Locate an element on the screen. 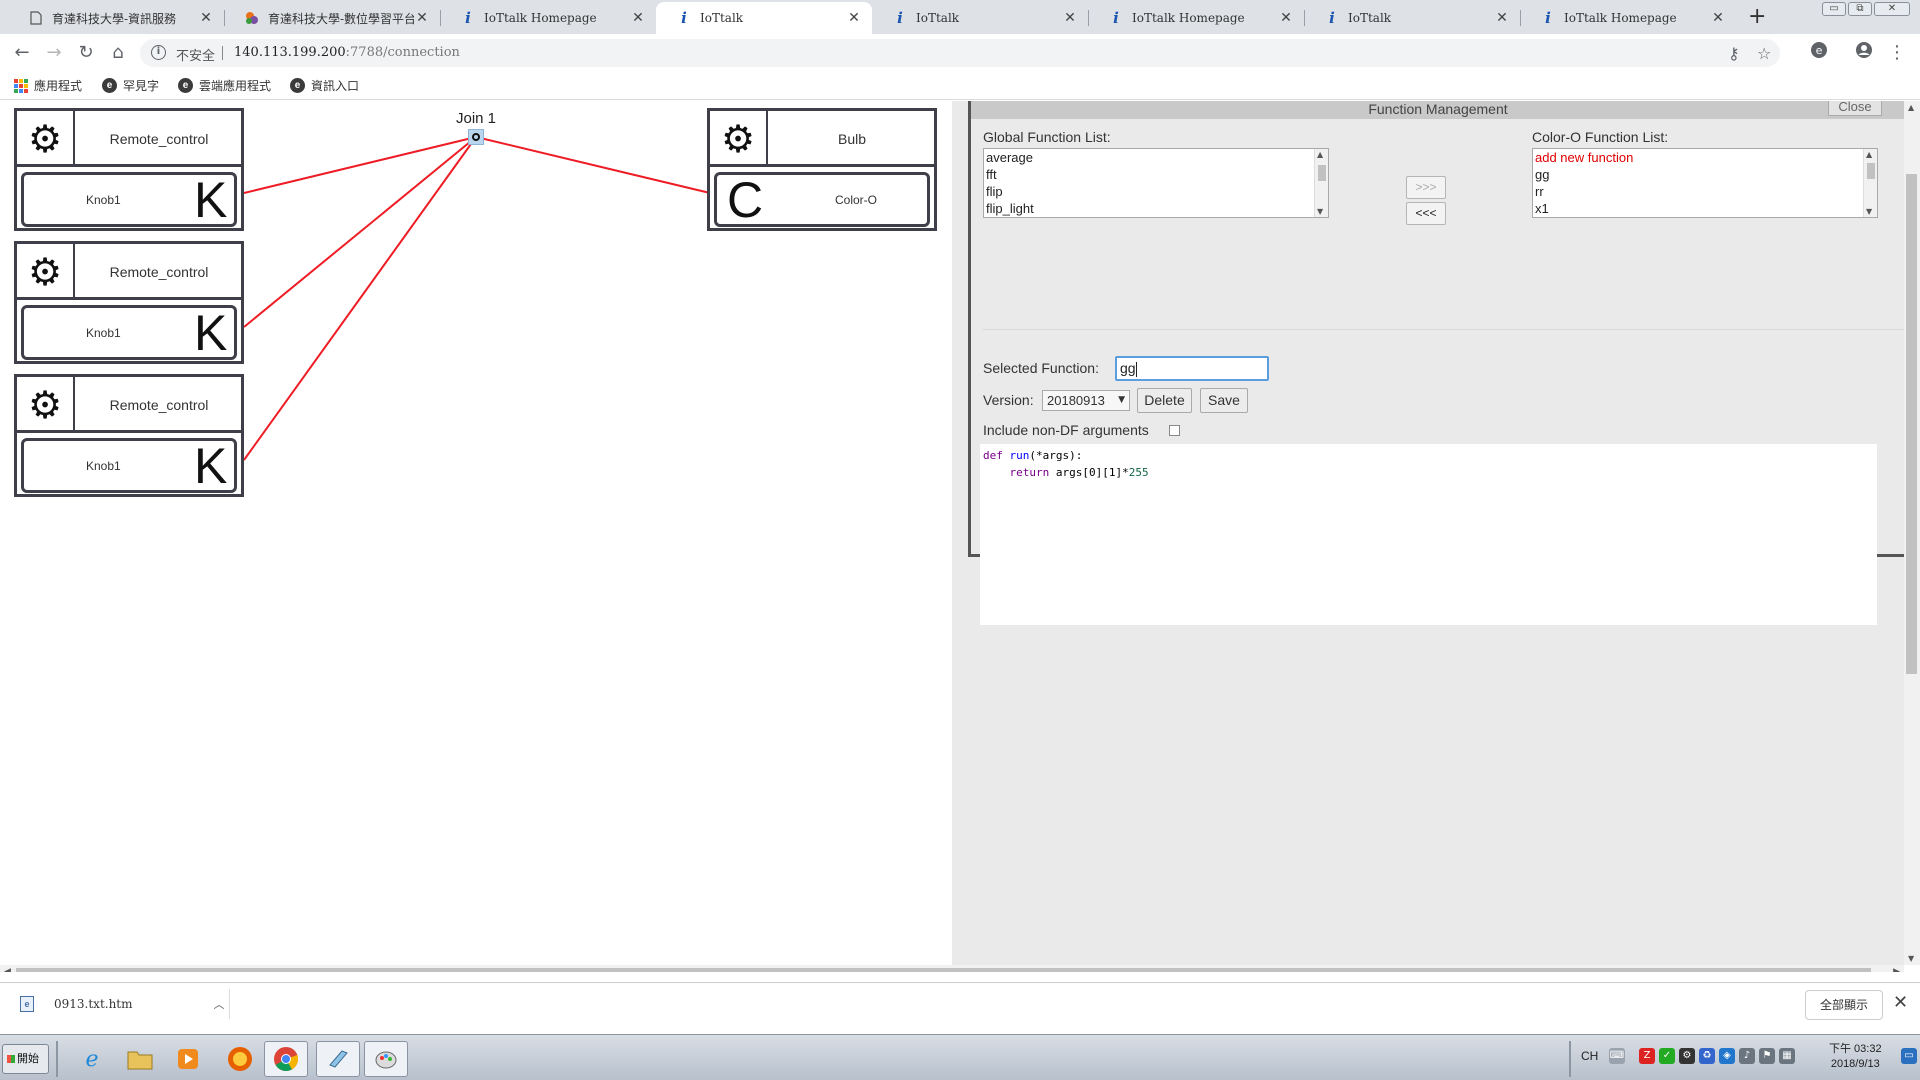 The image size is (1920, 1080). network-icon: ▦ is located at coordinates (1787, 1056).